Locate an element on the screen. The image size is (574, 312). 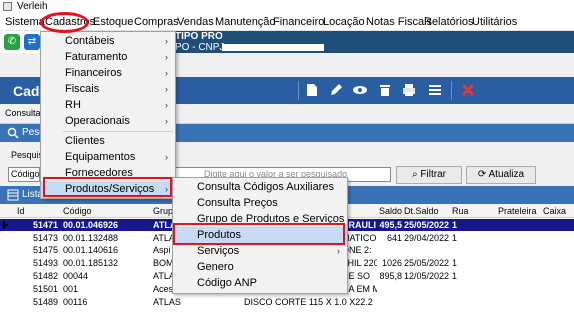
search-field-select: Código is located at coordinates (24, 174).